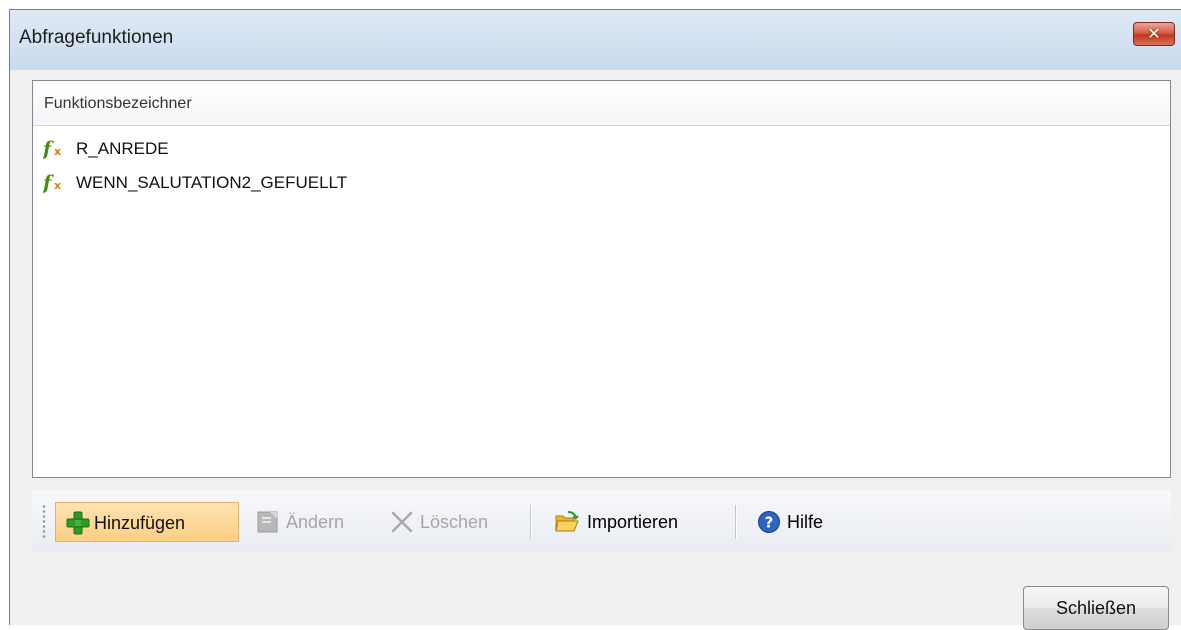  I want to click on help-button-label: Hilfe, so click(805, 522).